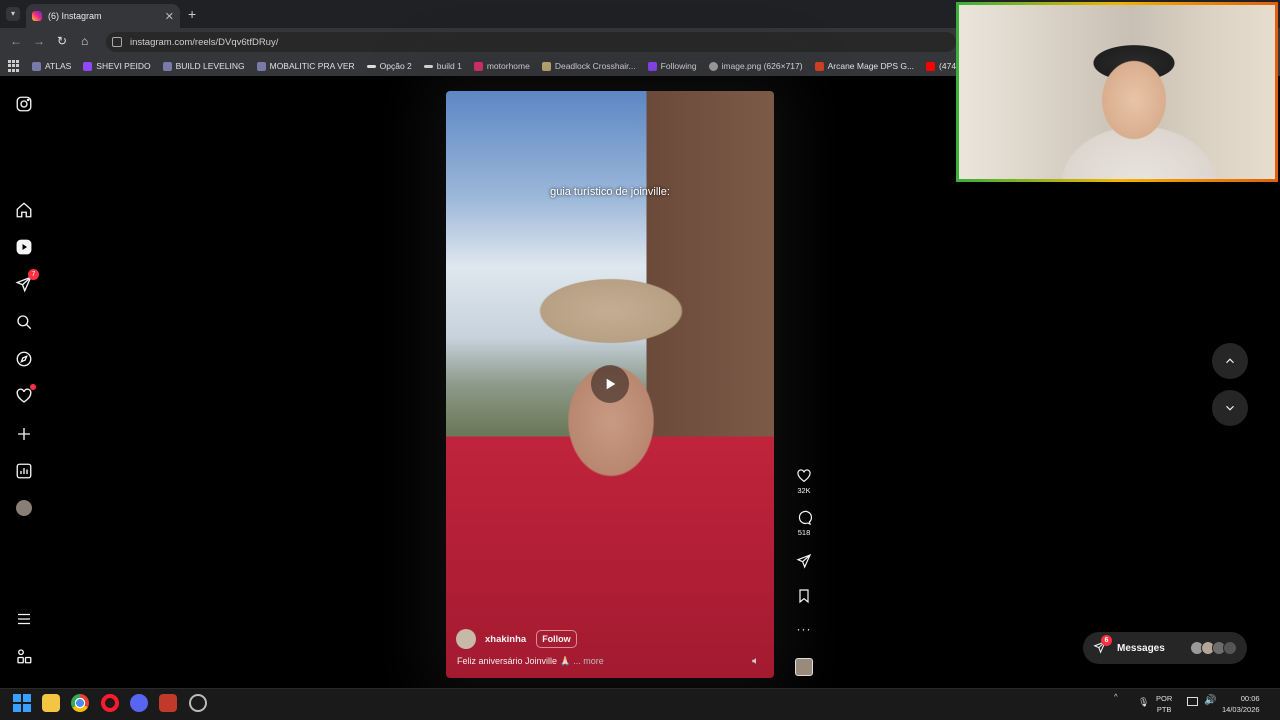 This screenshot has height=720, width=1280. I want to click on comment-count: 518, so click(804, 532).